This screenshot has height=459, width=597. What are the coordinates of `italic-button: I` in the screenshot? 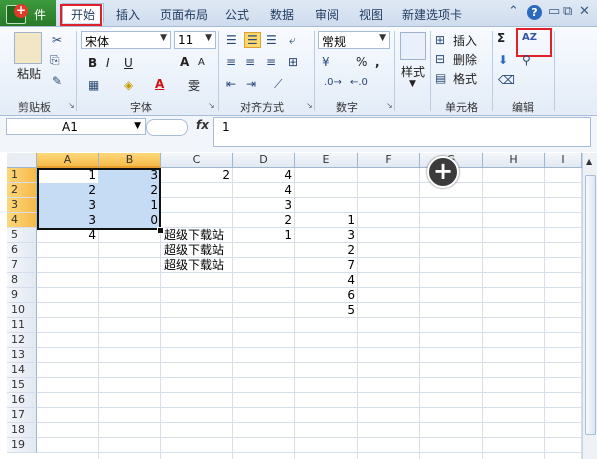 It's located at (108, 63).